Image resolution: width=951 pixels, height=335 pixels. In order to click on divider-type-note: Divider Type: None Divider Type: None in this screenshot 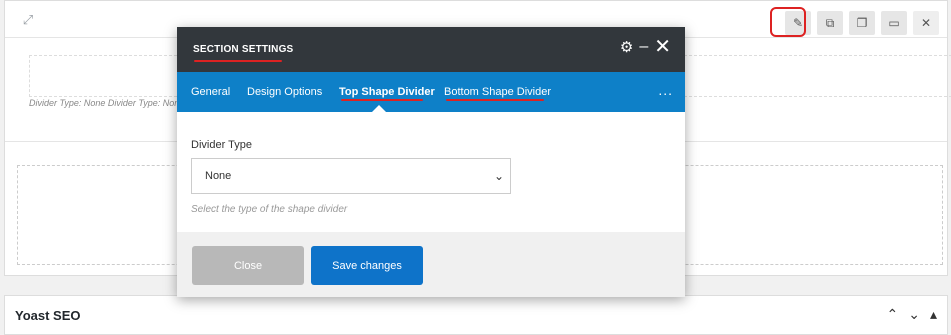, I will do `click(107, 103)`.